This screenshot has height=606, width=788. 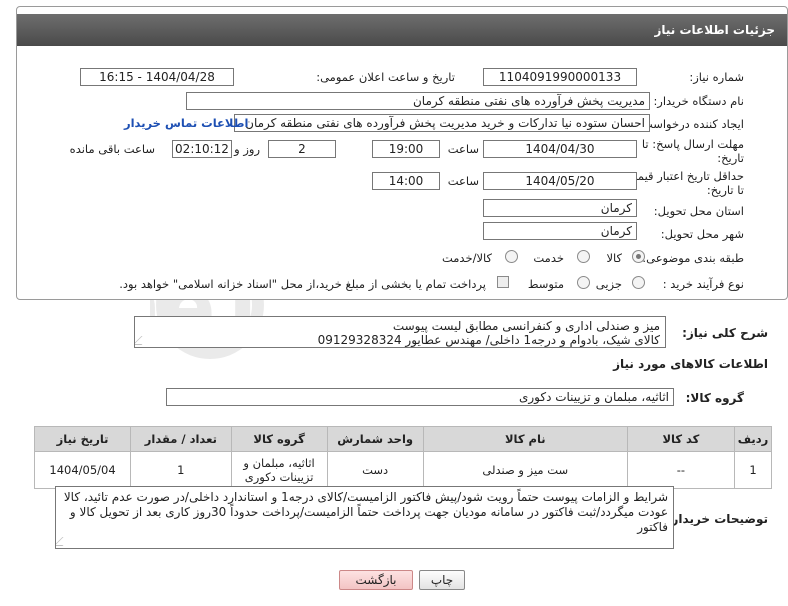 What do you see at coordinates (753, 470) in the screenshot?
I see `cell-row: 1` at bounding box center [753, 470].